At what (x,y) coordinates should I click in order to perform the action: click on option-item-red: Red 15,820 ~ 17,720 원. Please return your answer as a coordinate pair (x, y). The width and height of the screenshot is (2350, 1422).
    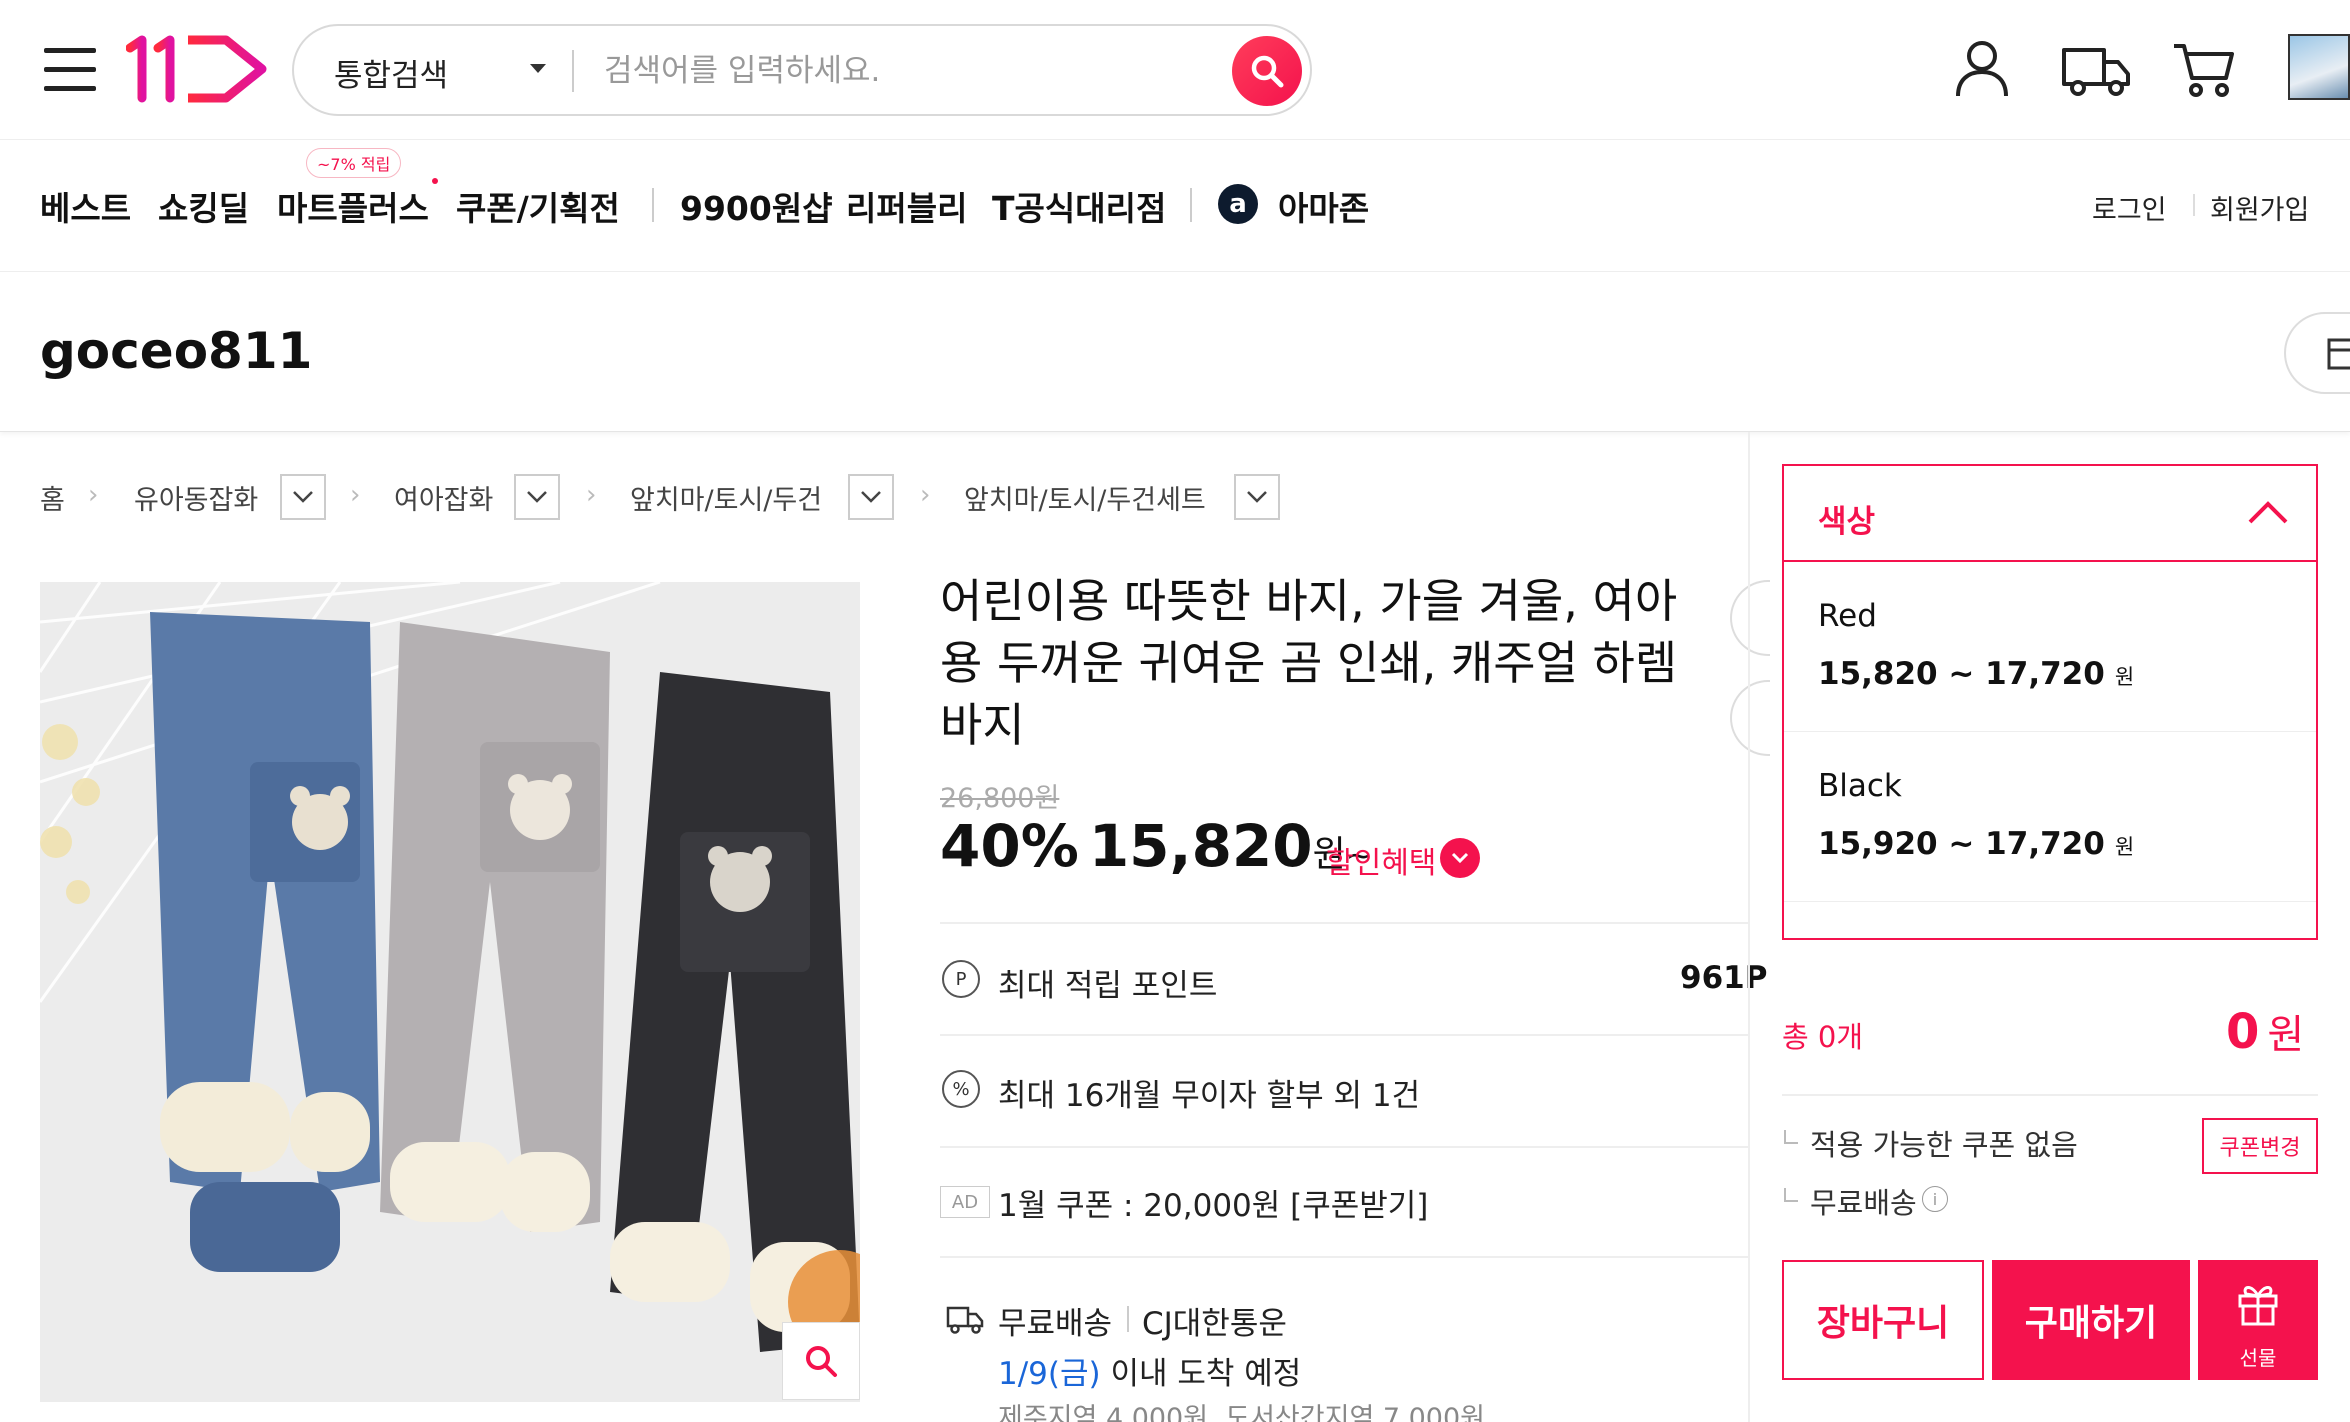
    Looking at the image, I should click on (2050, 647).